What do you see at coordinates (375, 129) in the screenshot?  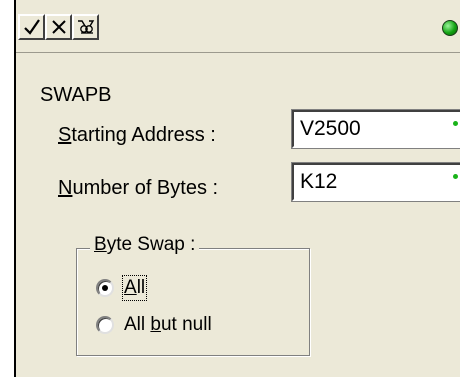 I see `starting-address-input: V2500` at bounding box center [375, 129].